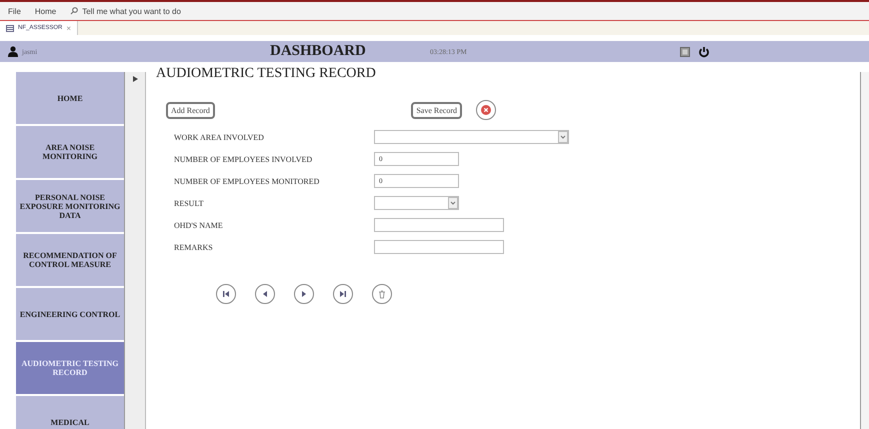 The height and width of the screenshot is (429, 869). Describe the element at coordinates (318, 51) in the screenshot. I see `dashboard-title: DASHBOARD` at that location.